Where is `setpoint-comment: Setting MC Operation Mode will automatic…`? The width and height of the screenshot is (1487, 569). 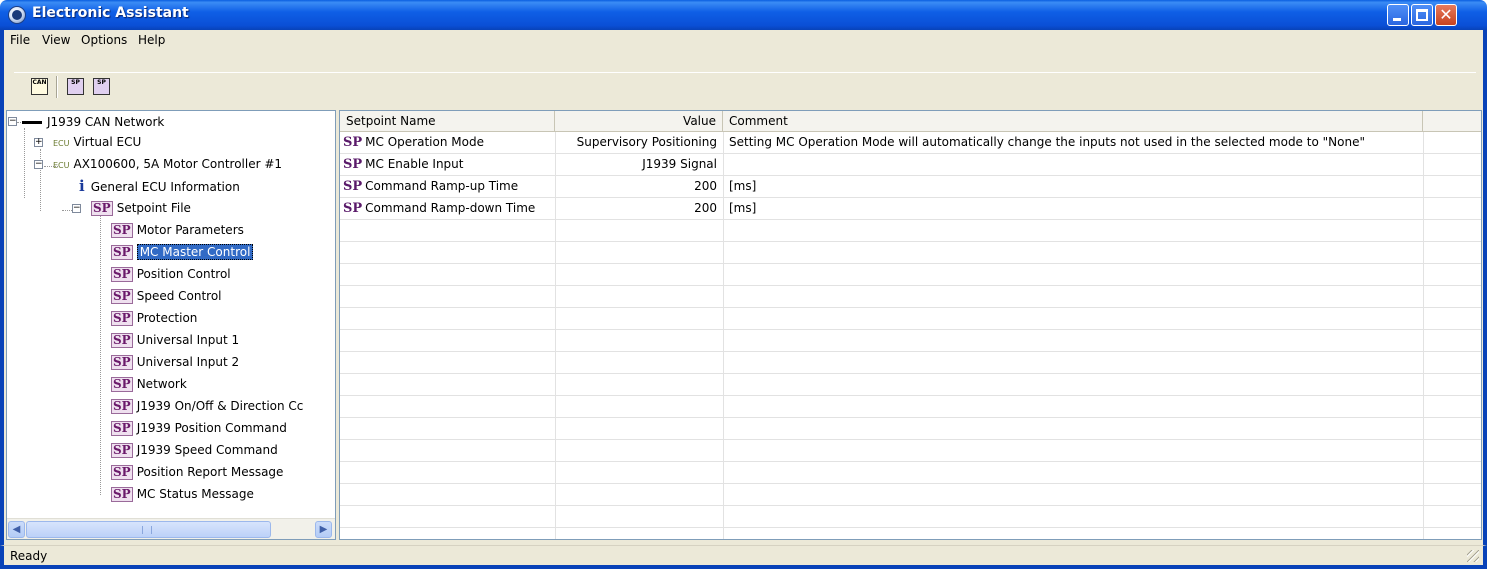 setpoint-comment: Setting MC Operation Mode will automatic… is located at coordinates (1047, 142).